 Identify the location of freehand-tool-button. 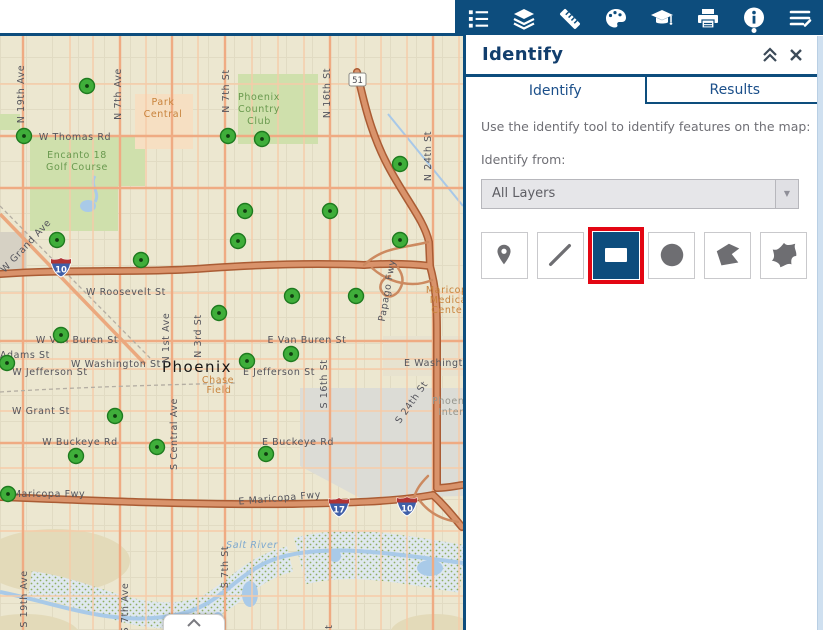
(783, 255).